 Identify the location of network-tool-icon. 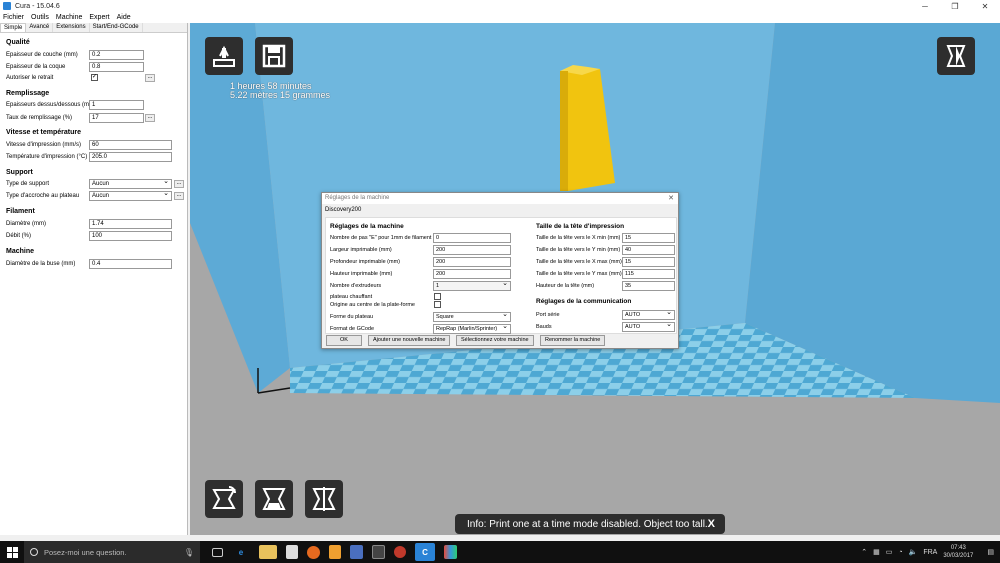
(356, 552).